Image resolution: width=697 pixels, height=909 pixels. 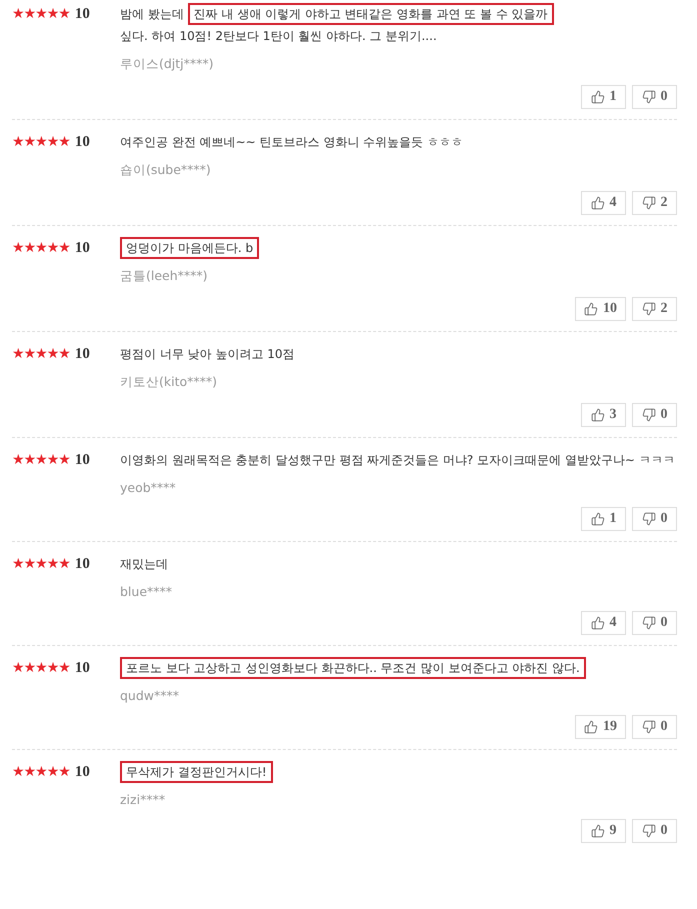 What do you see at coordinates (146, 591) in the screenshot?
I see `author-name: blue****` at bounding box center [146, 591].